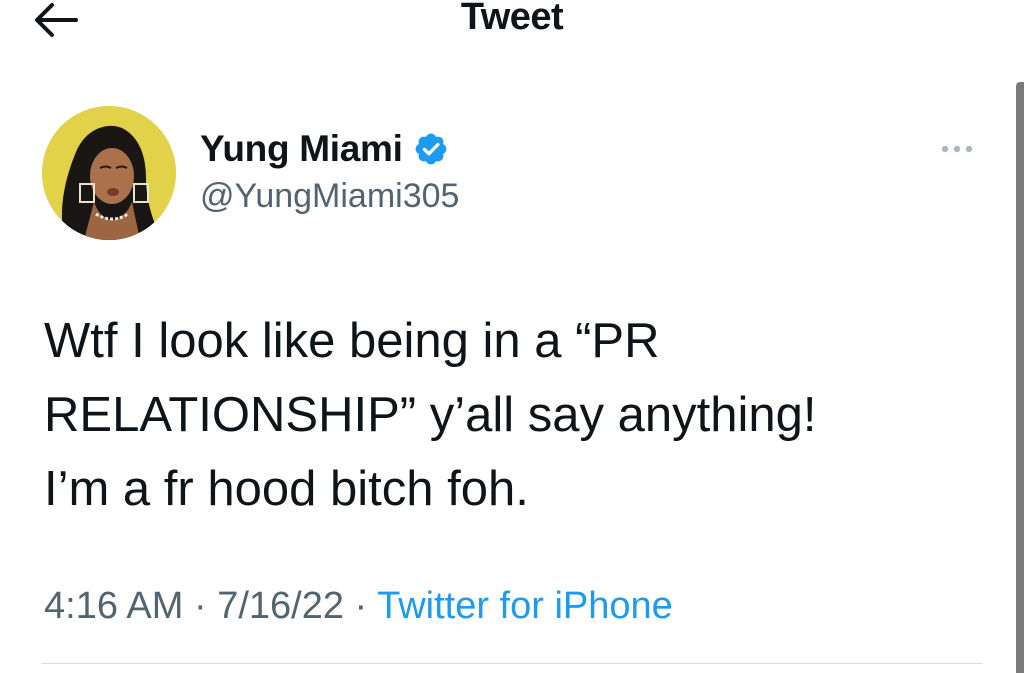 Image resolution: width=1024 pixels, height=673 pixels. Describe the element at coordinates (280, 606) in the screenshot. I see `tweet-date: 7/16/22` at that location.